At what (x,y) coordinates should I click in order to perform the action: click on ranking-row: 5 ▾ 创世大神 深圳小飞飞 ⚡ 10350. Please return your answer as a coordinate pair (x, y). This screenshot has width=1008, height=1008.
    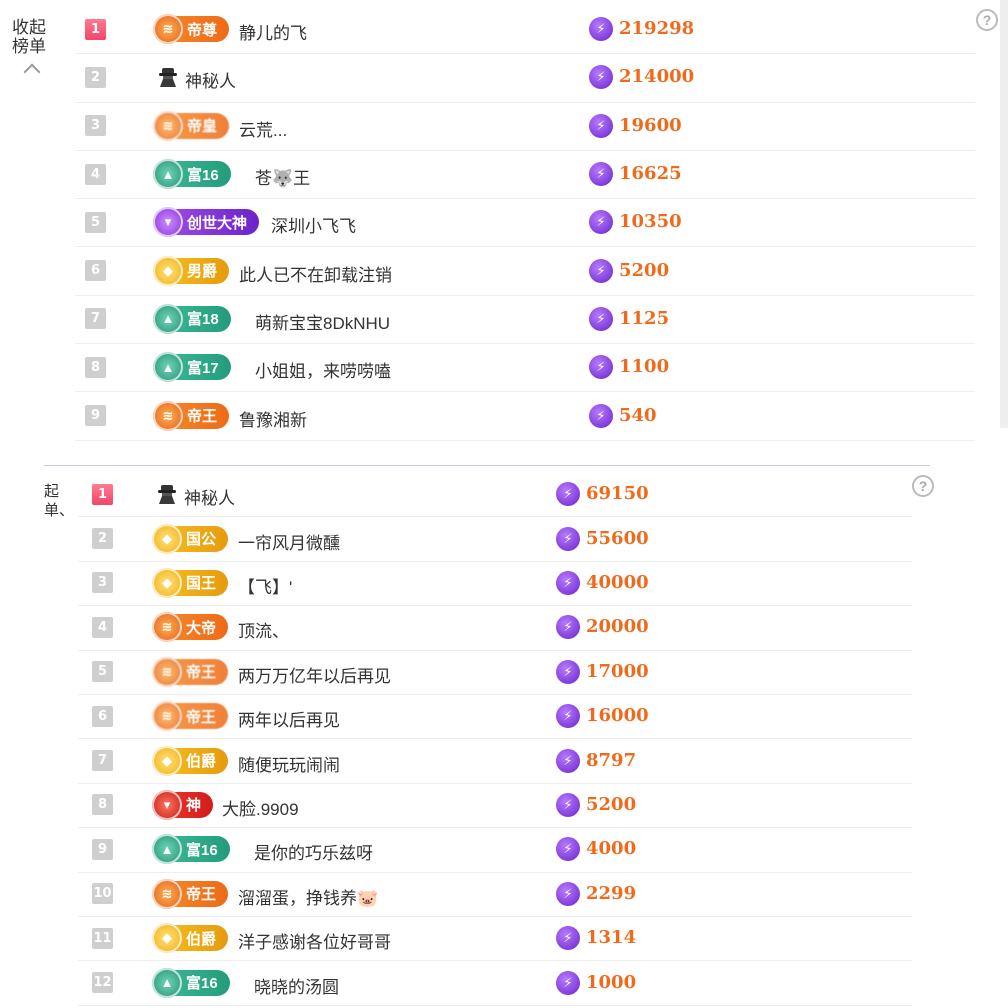
    Looking at the image, I should click on (525, 223).